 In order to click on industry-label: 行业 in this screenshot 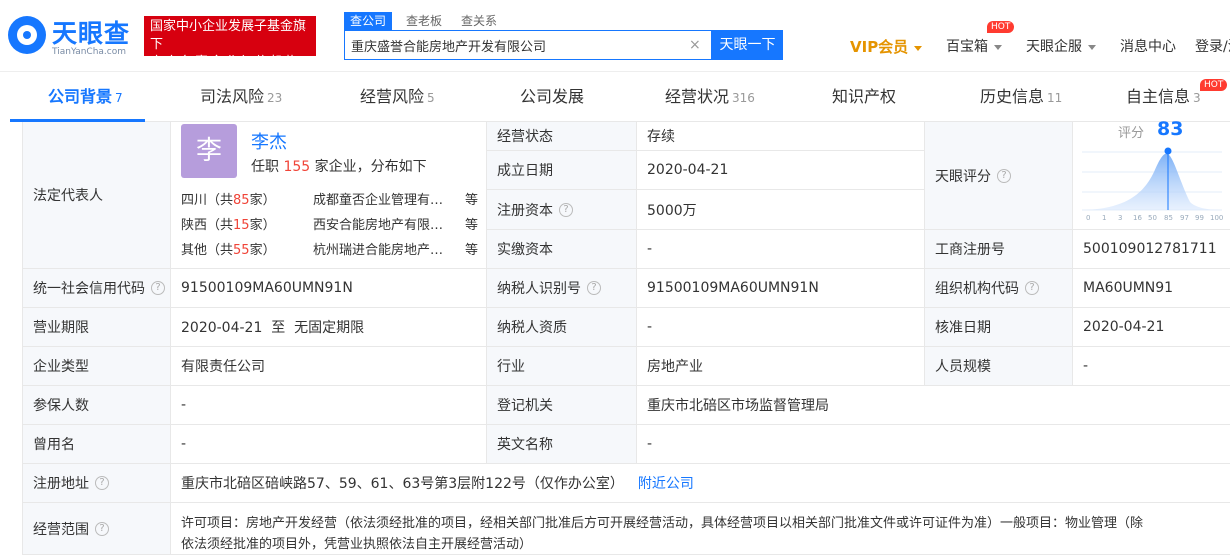, I will do `click(562, 366)`.